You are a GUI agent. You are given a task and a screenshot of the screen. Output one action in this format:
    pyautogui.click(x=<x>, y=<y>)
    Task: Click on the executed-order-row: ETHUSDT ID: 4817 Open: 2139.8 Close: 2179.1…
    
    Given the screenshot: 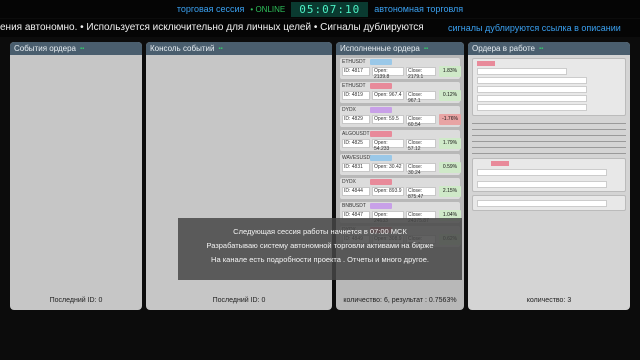 What is the action you would take?
    pyautogui.click(x=400, y=69)
    